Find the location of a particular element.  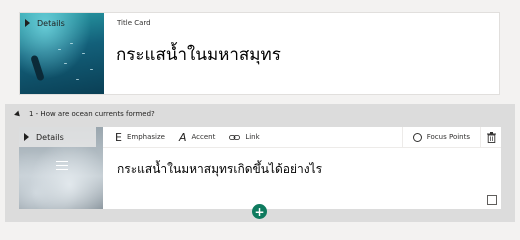

focus-points-button: Focus Points is located at coordinates (441, 137).